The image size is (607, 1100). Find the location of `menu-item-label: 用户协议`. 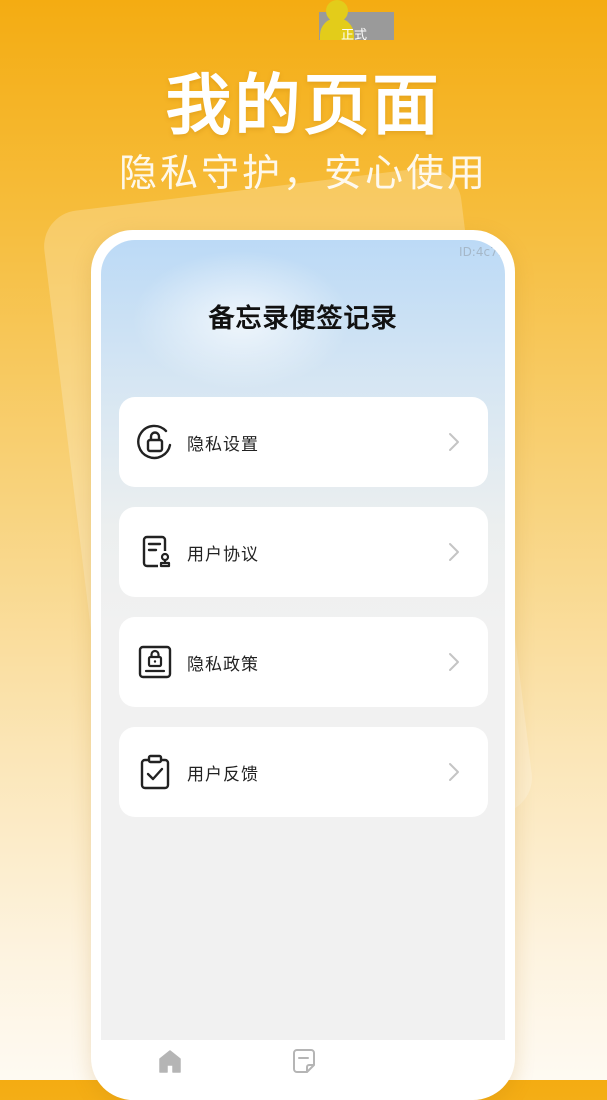

menu-item-label: 用户协议 is located at coordinates (223, 554).